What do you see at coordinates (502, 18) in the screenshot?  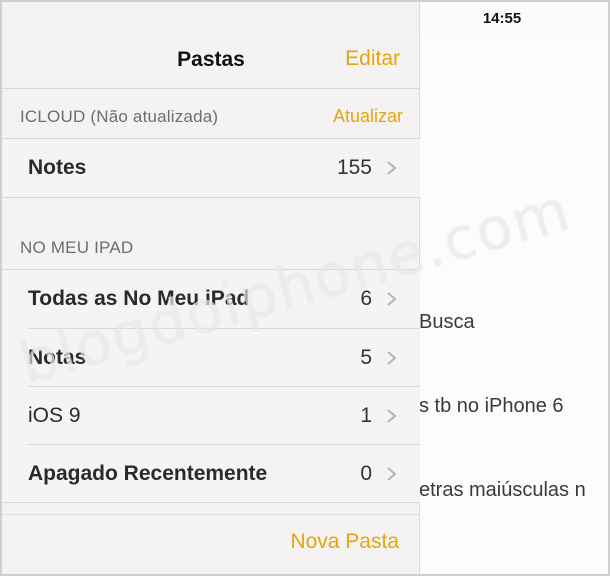 I see `status-time: 14:55` at bounding box center [502, 18].